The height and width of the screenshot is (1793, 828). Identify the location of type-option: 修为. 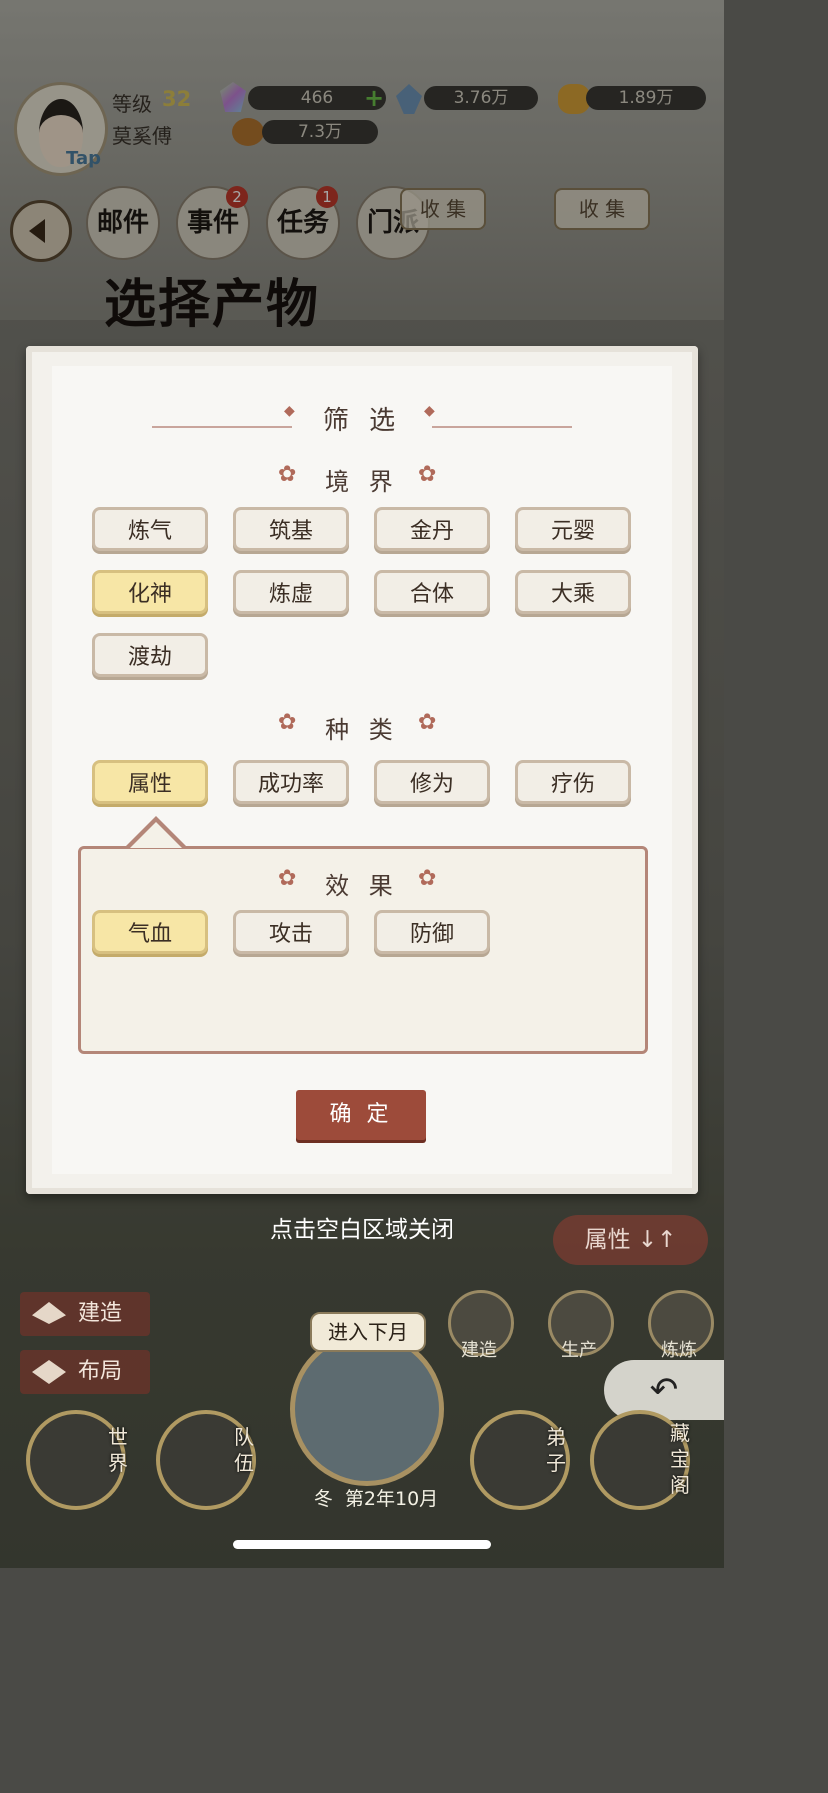
(432, 782).